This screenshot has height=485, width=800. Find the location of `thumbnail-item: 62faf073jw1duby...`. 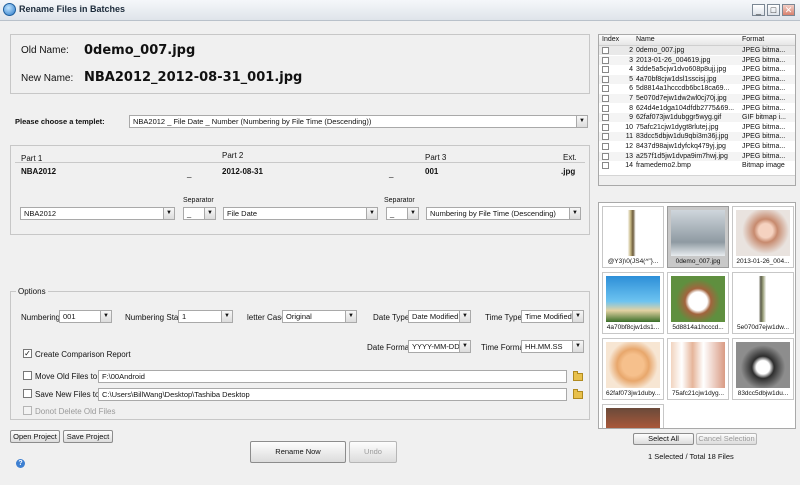

thumbnail-item: 62faf073jw1duby... is located at coordinates (633, 369).